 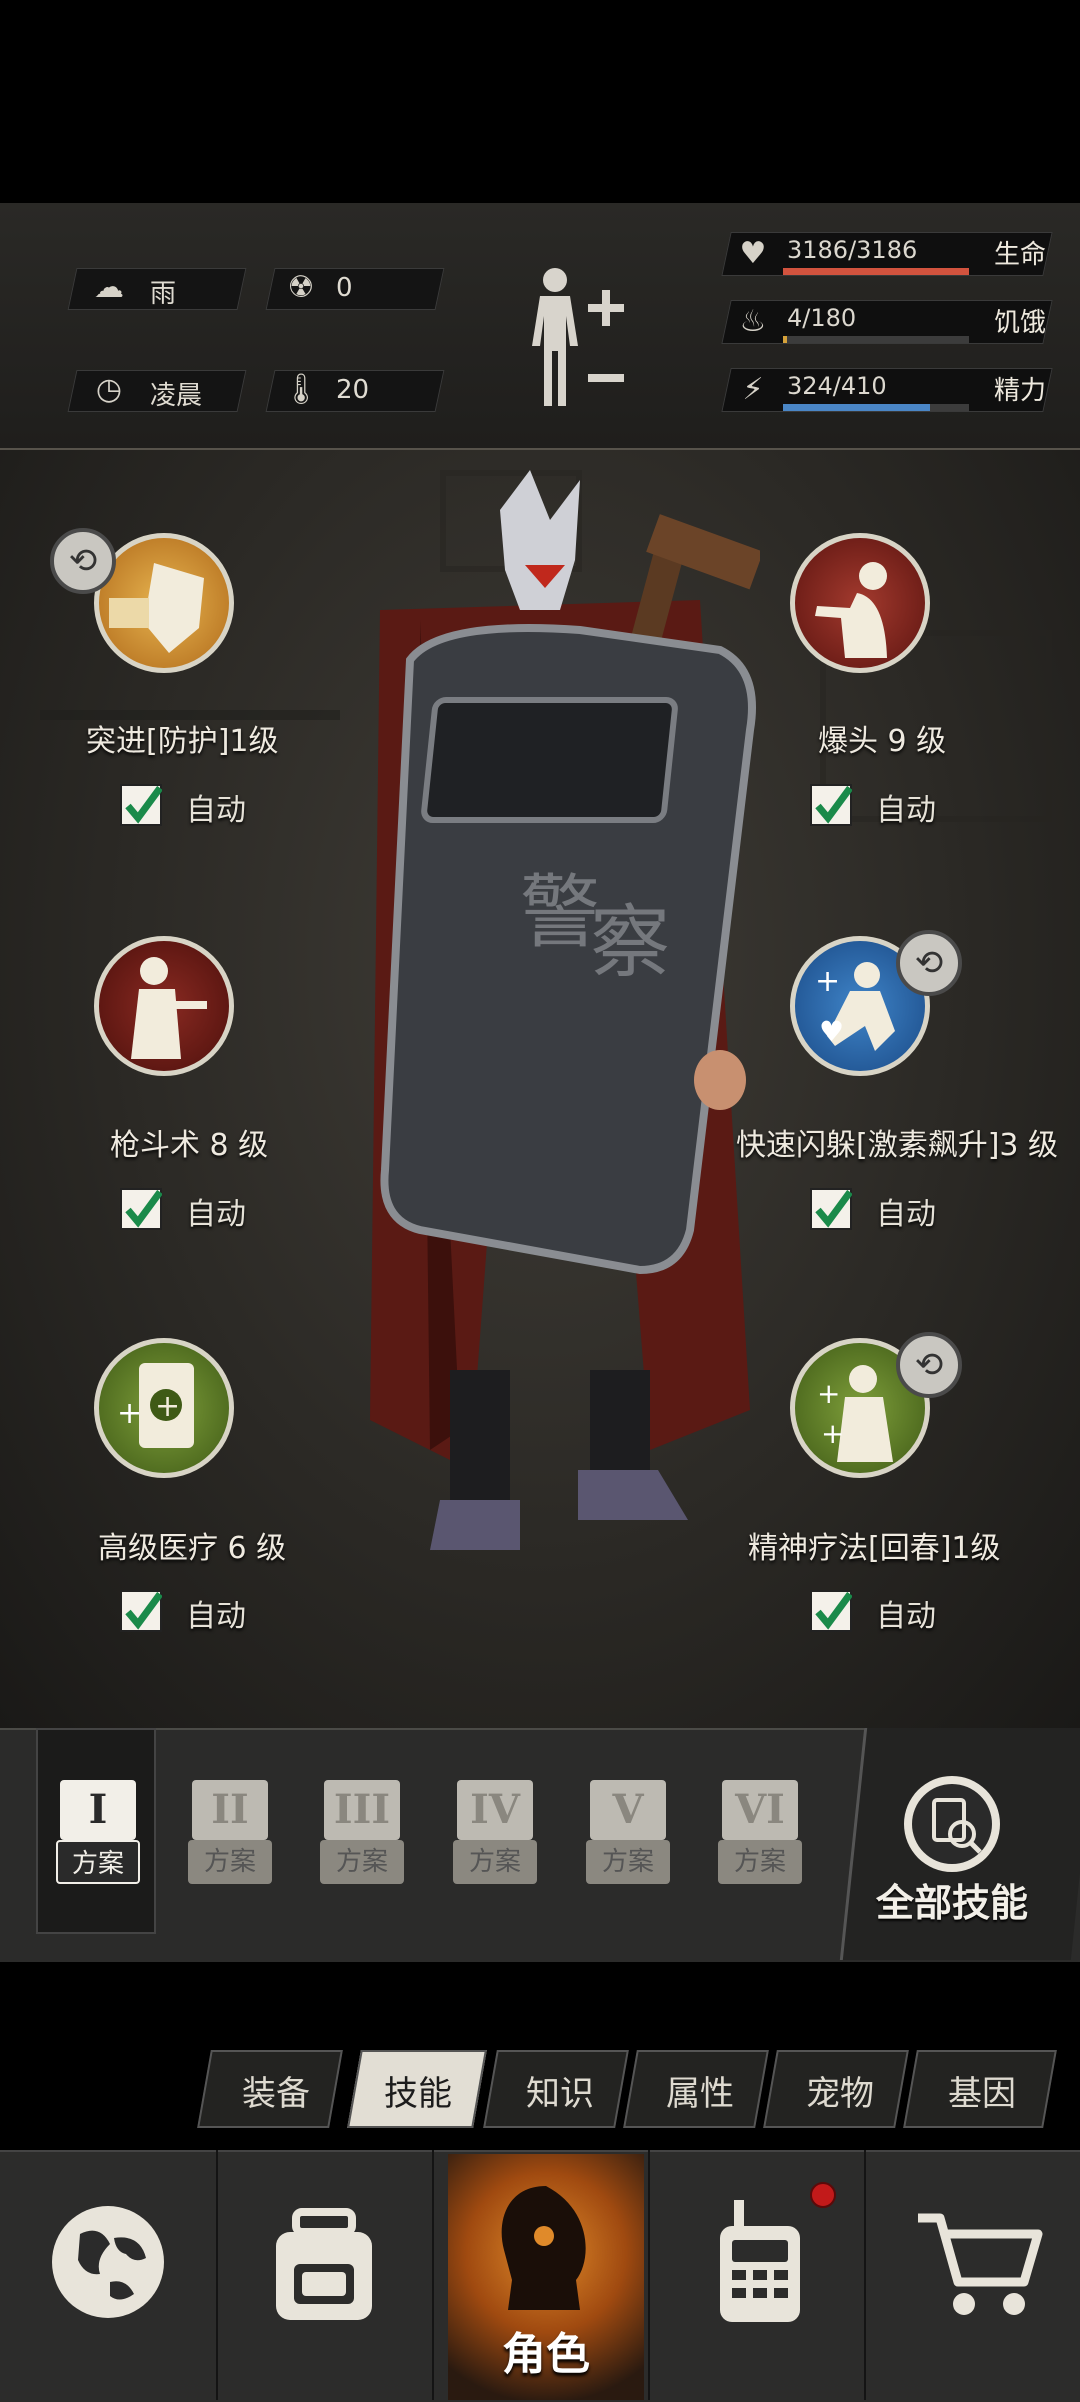 What do you see at coordinates (1020, 323) in the screenshot?
I see `hunger-label: 饥饿` at bounding box center [1020, 323].